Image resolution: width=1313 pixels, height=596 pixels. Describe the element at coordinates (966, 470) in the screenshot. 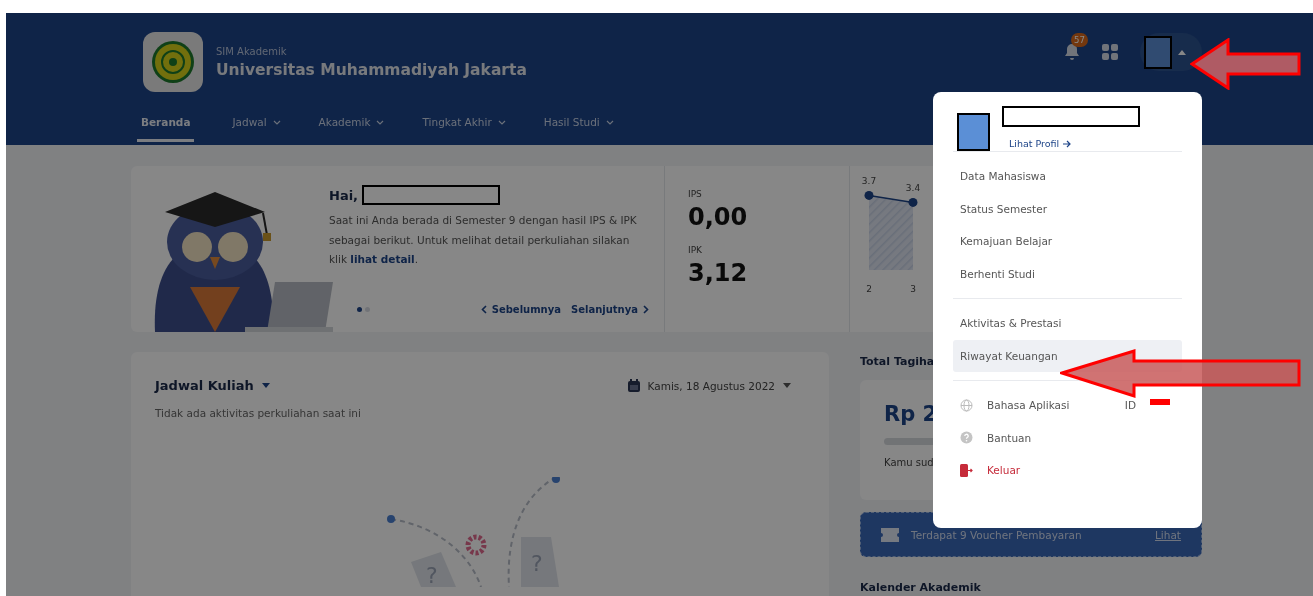

I see `logout-icon` at that location.